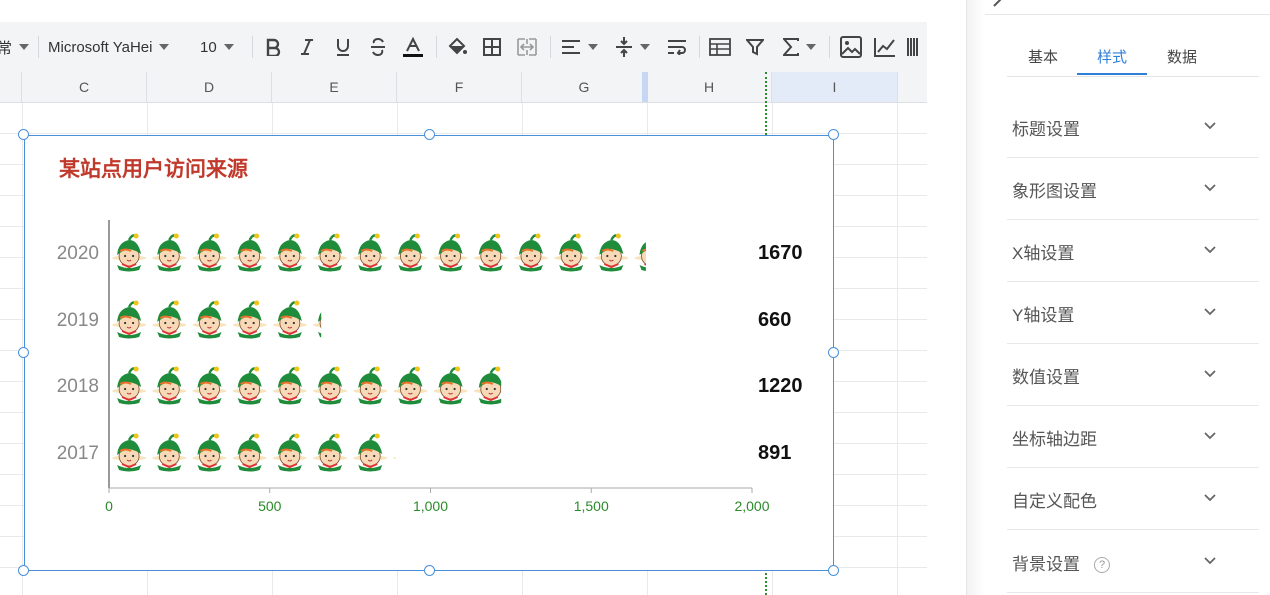  I want to click on resize-handle-top-left, so click(23, 134).